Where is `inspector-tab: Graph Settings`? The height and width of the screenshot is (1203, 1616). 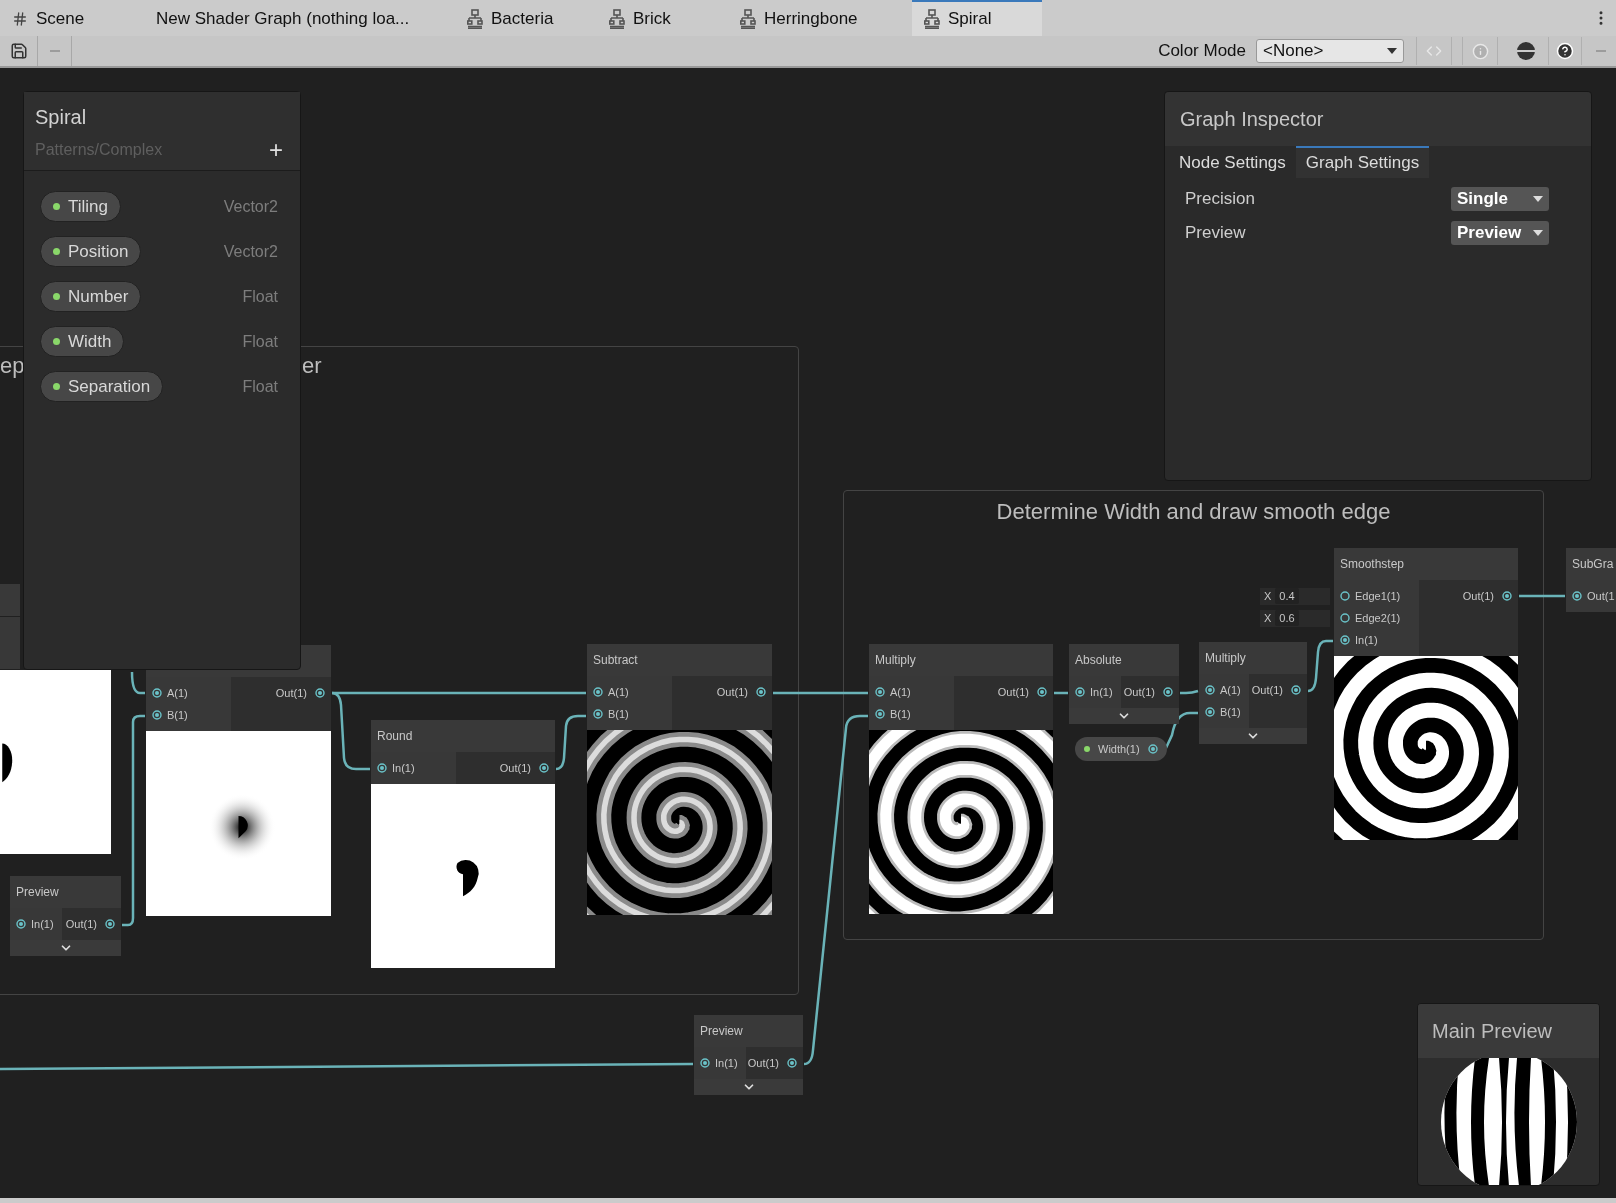
inspector-tab: Graph Settings is located at coordinates (1362, 162).